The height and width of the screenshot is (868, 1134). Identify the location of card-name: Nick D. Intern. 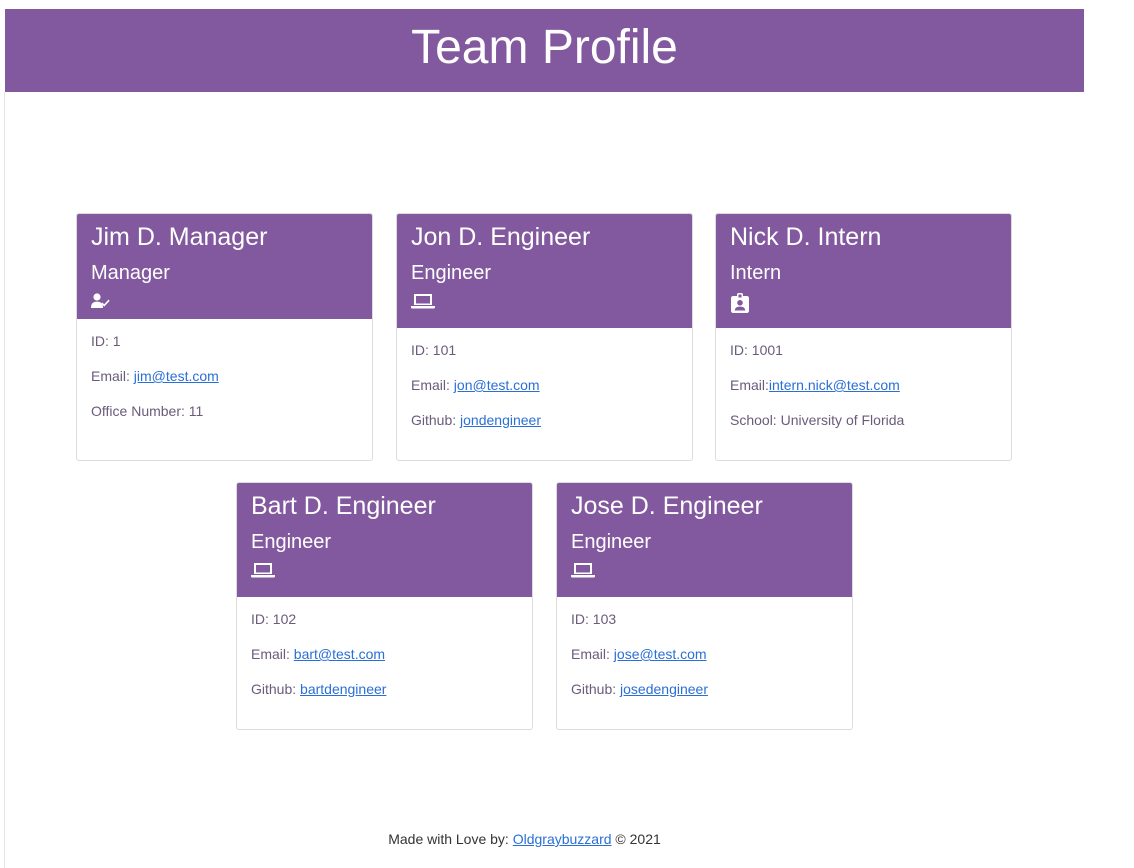
(806, 237).